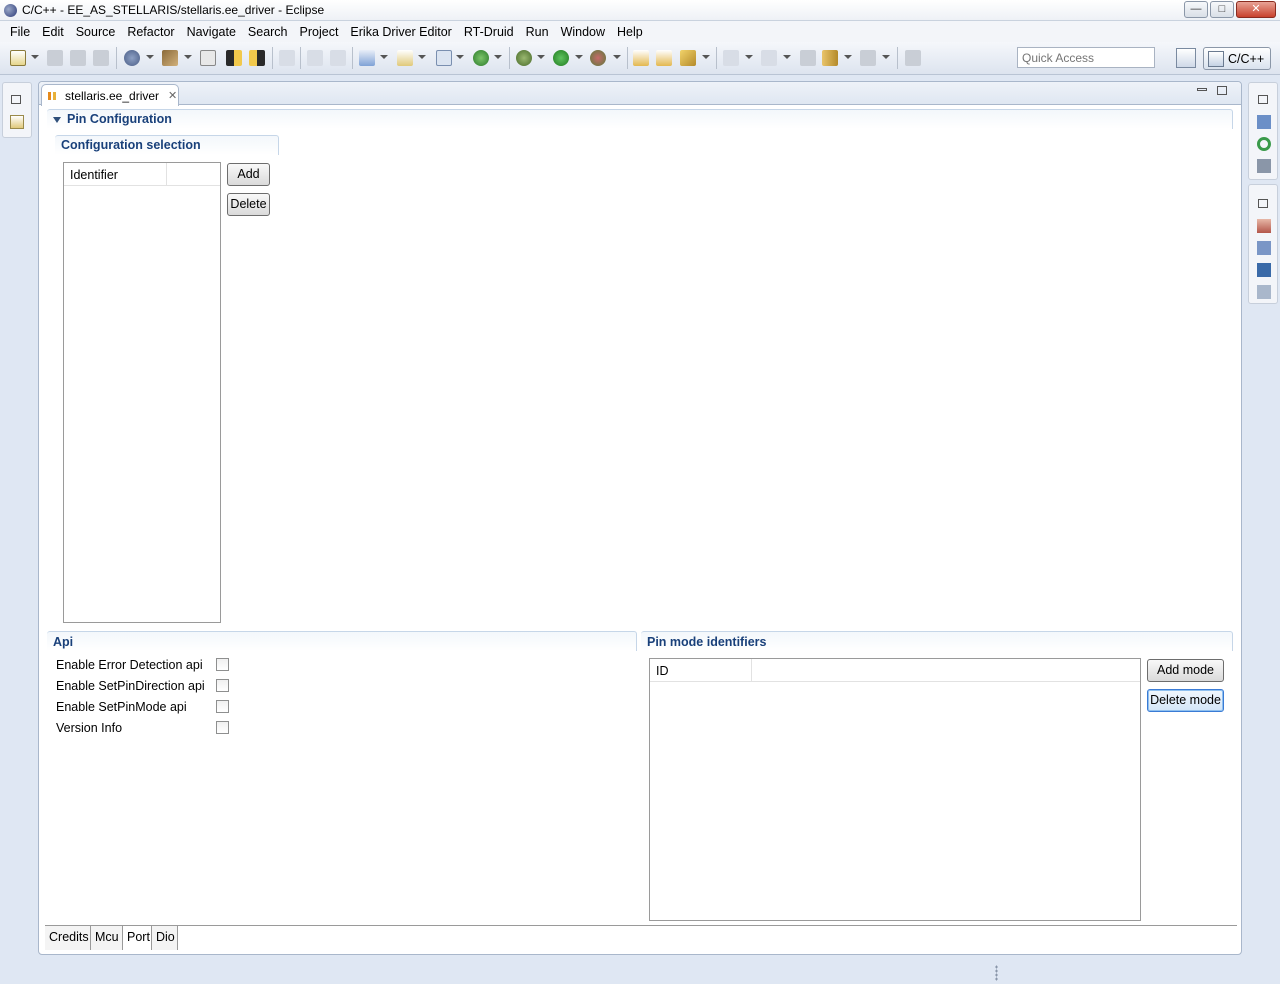  I want to click on project-explorer-icon, so click(17, 122).